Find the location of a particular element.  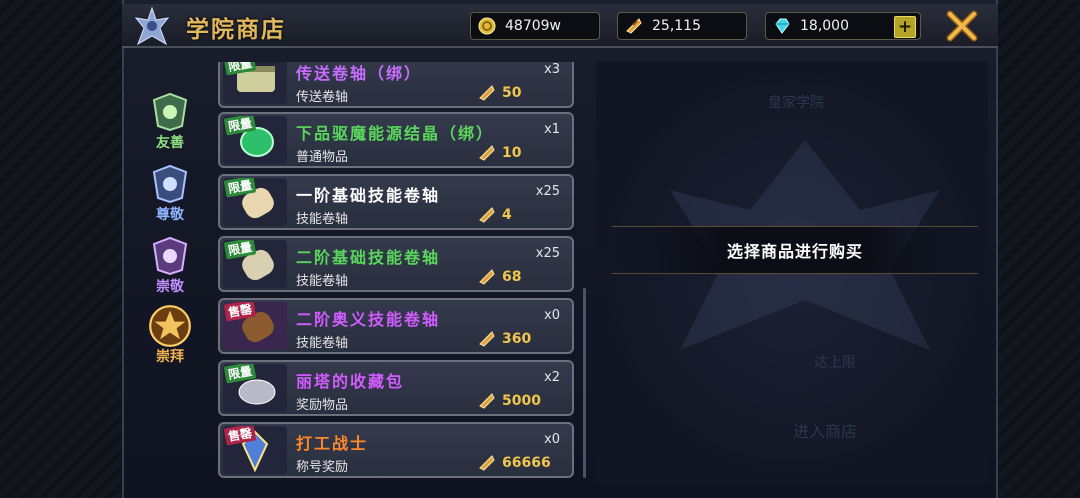

ticket-currency: 25,115 is located at coordinates (682, 26).